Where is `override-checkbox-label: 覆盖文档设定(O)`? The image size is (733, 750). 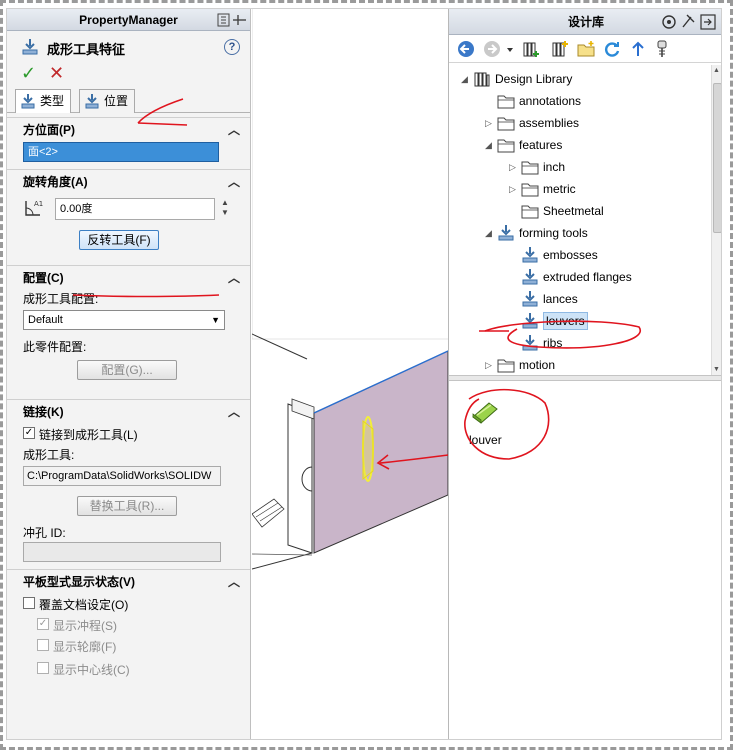 override-checkbox-label: 覆盖文档设定(O) is located at coordinates (84, 605).